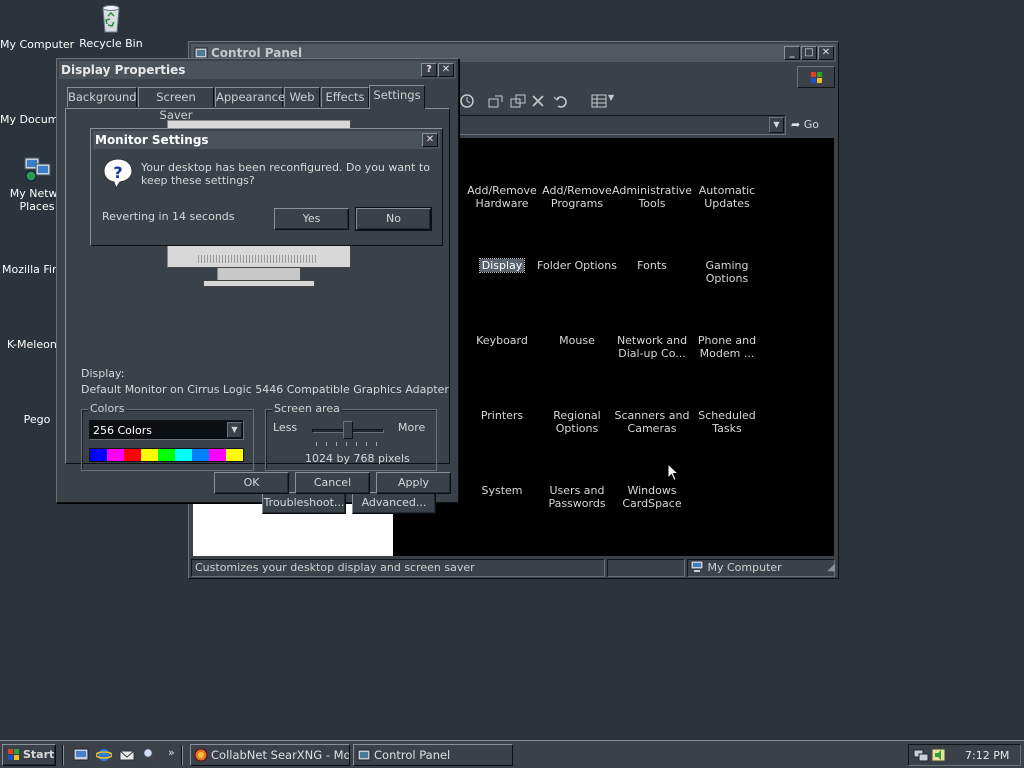 This screenshot has width=1024, height=768. What do you see at coordinates (123, 70) in the screenshot?
I see `display-properties-title: Display Properties` at bounding box center [123, 70].